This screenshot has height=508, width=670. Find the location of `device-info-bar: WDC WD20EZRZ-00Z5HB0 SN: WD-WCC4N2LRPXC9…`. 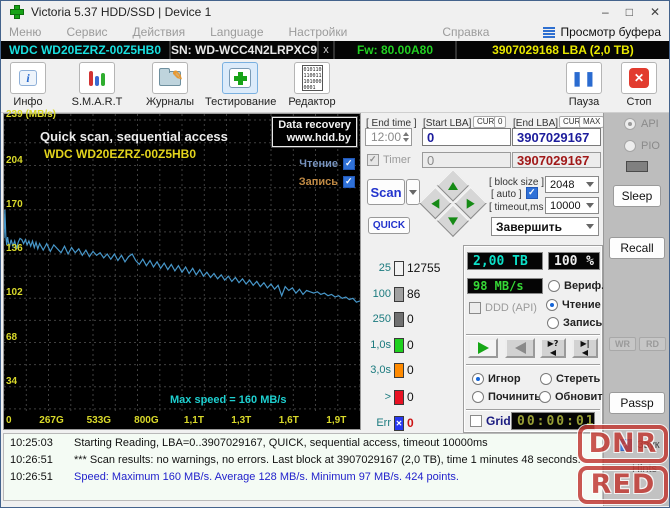

device-info-bar: WDC WD20EZRZ-00Z5HB0 SN: WD-WCC4N2LRPXC9… is located at coordinates (335, 50).